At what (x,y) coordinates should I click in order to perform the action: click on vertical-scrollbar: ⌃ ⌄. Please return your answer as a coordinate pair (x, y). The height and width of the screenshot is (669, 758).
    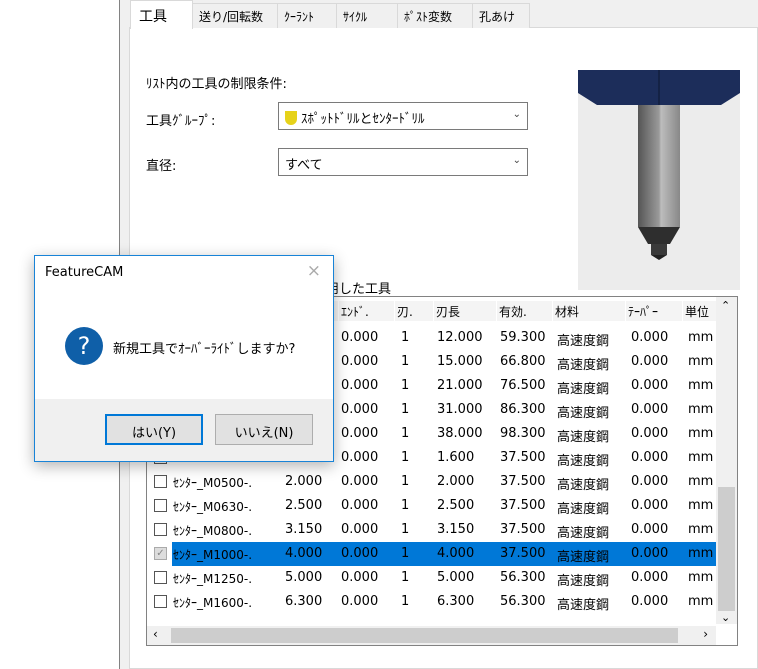
    Looking at the image, I should click on (726, 460).